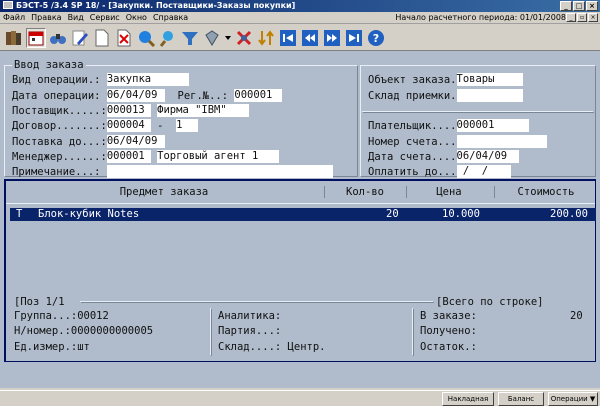 The height and width of the screenshot is (406, 600). What do you see at coordinates (112, 331) in the screenshot?
I see `nnum-value: 0000000000005` at bounding box center [112, 331].